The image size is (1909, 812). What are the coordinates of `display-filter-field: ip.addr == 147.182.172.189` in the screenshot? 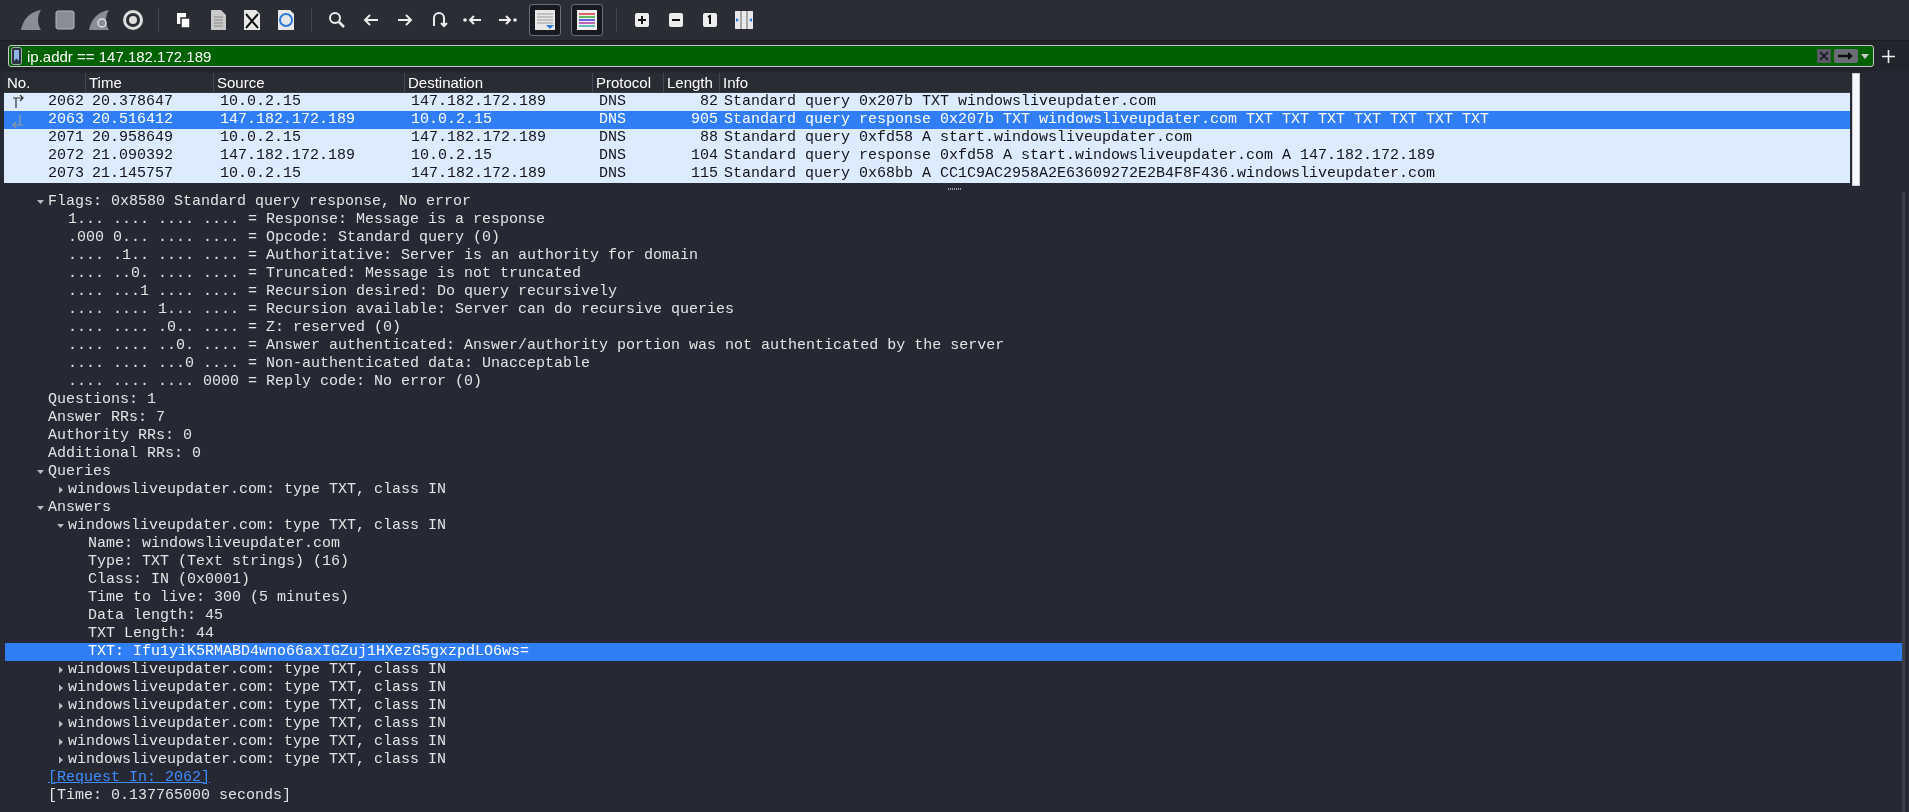 It's located at (941, 56).